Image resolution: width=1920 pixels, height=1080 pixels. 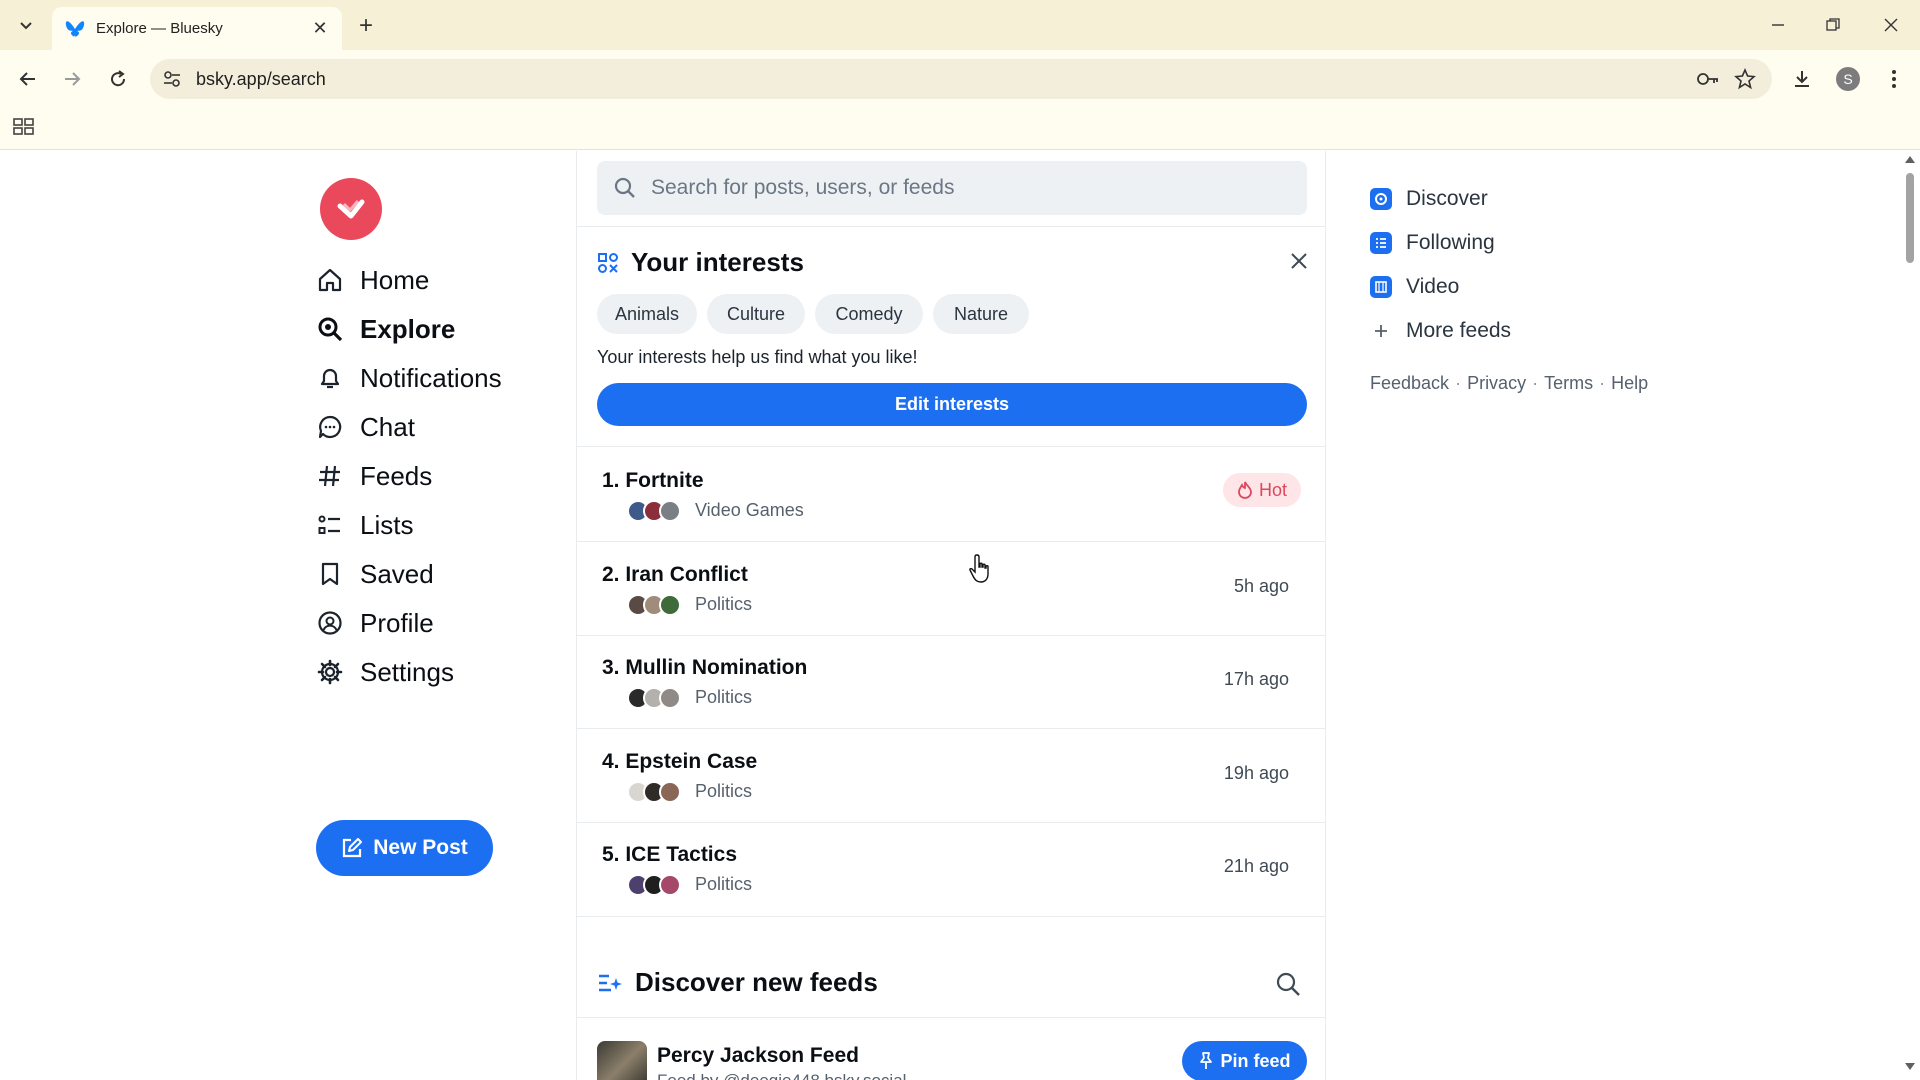 I want to click on new-tab-button: +, so click(x=366, y=26).